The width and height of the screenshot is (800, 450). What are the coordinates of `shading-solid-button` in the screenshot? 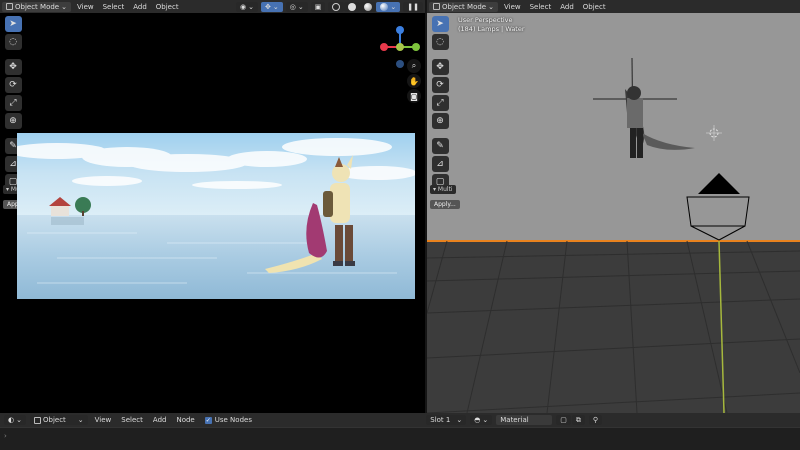 It's located at (352, 6).